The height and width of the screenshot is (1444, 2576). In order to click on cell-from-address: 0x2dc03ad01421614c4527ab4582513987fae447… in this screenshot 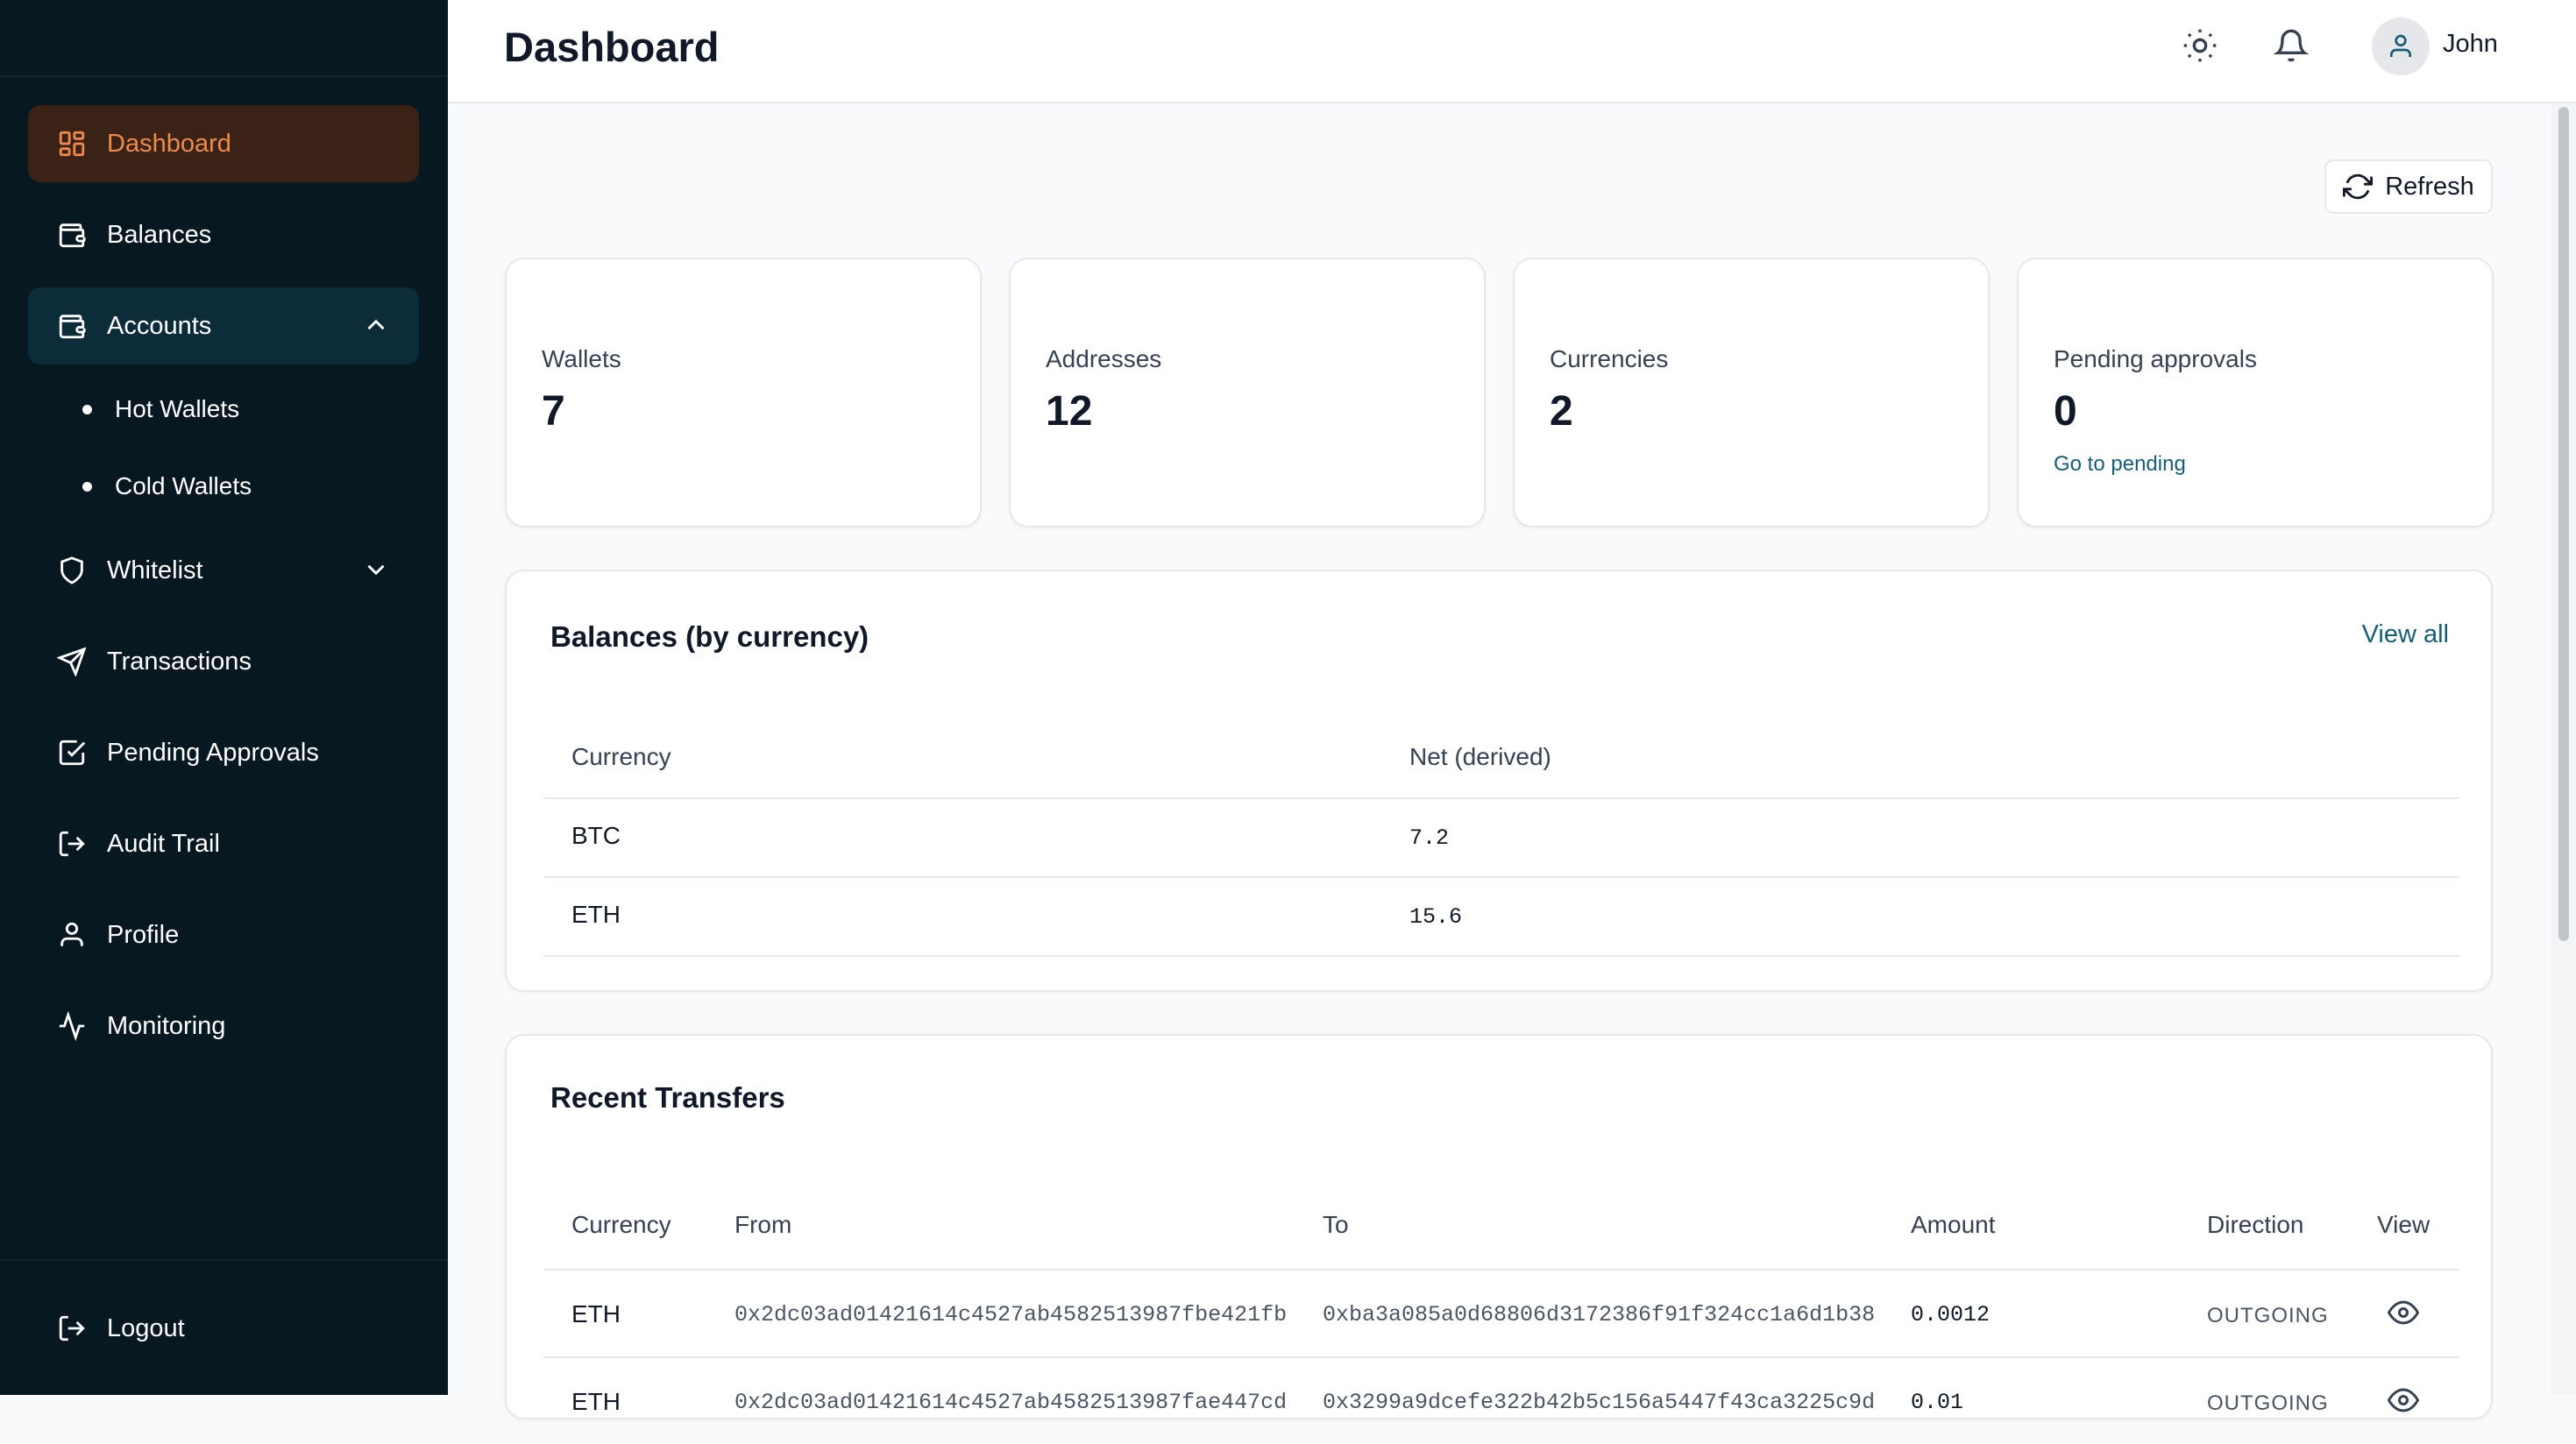, I will do `click(1011, 1402)`.